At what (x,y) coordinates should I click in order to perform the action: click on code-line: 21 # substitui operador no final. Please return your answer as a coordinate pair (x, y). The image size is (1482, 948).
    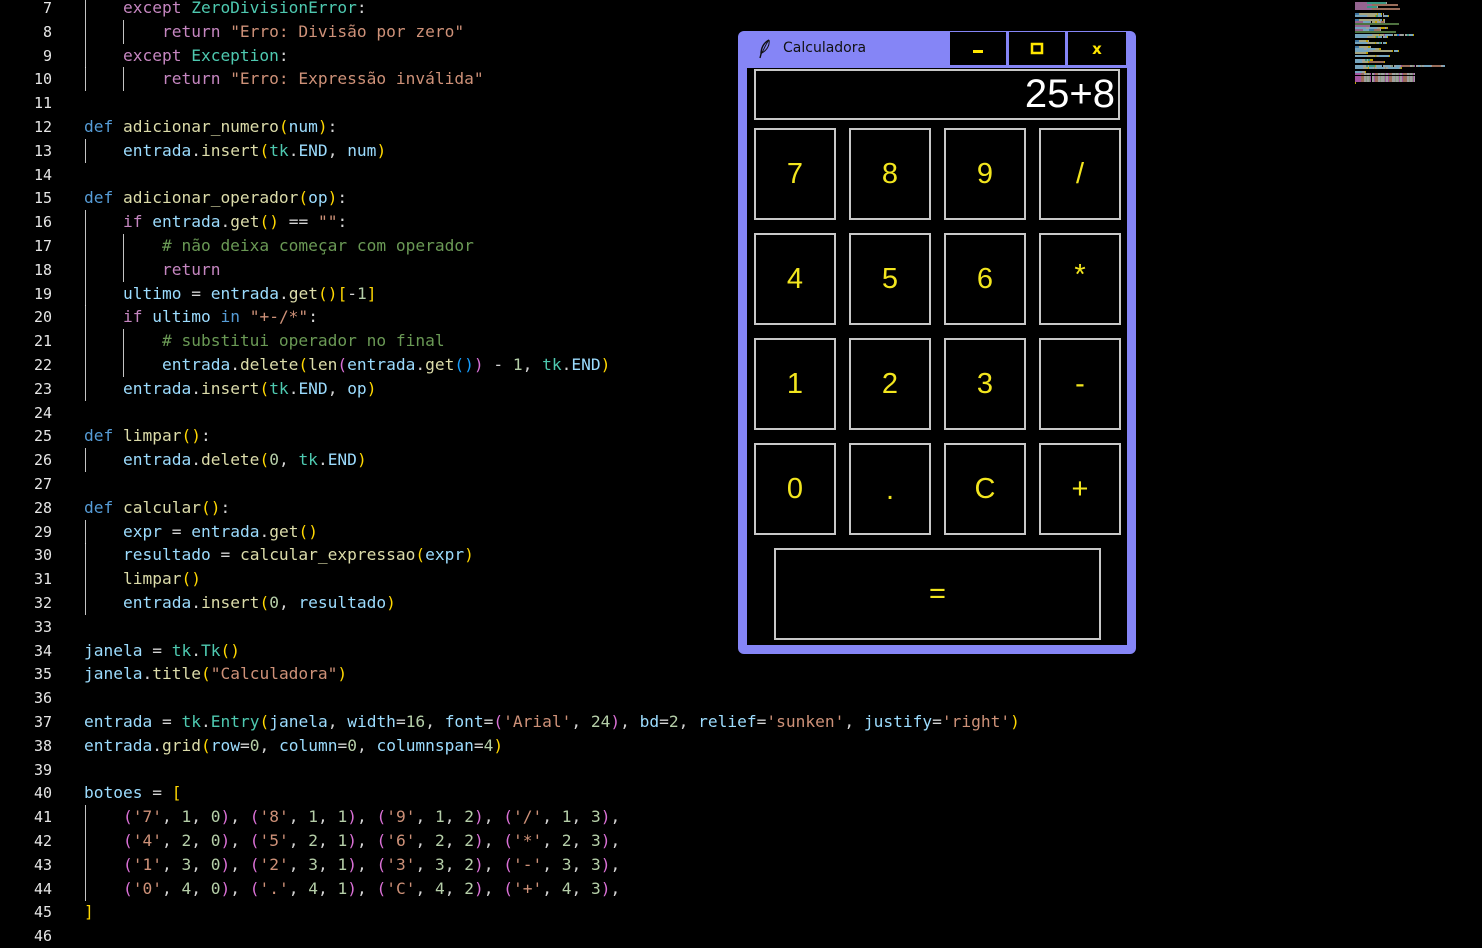
    Looking at the image, I should click on (670, 341).